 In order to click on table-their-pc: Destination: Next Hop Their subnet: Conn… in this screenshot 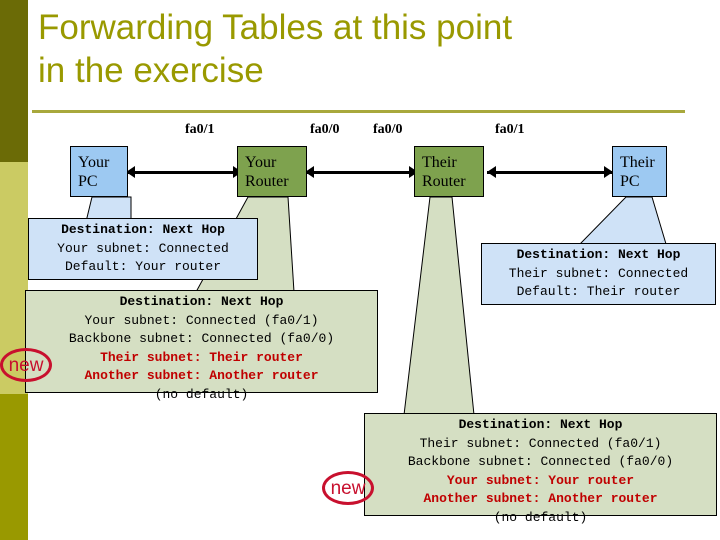, I will do `click(598, 274)`.